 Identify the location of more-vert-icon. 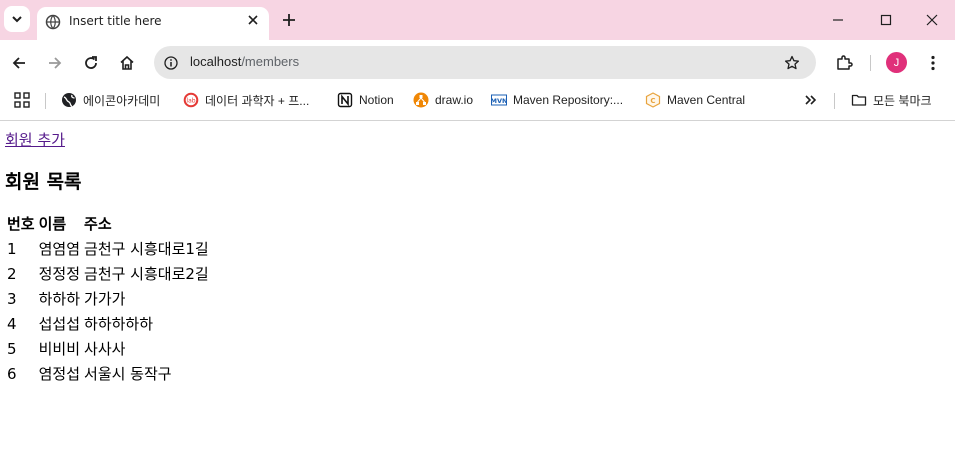
(933, 63).